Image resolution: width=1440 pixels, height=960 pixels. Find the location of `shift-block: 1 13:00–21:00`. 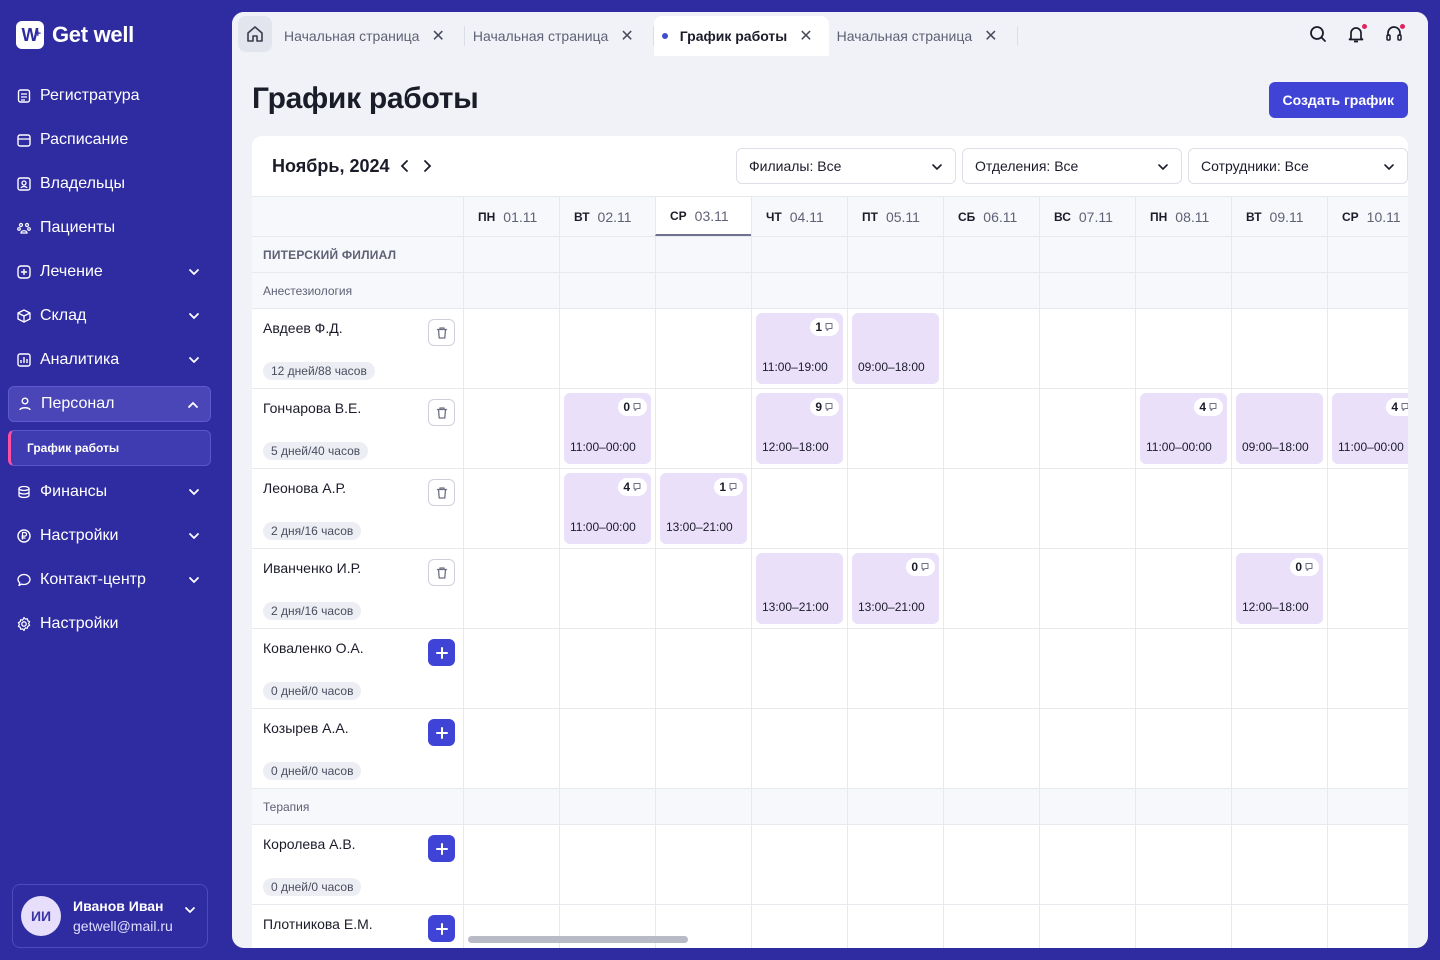

shift-block: 1 13:00–21:00 is located at coordinates (703, 508).